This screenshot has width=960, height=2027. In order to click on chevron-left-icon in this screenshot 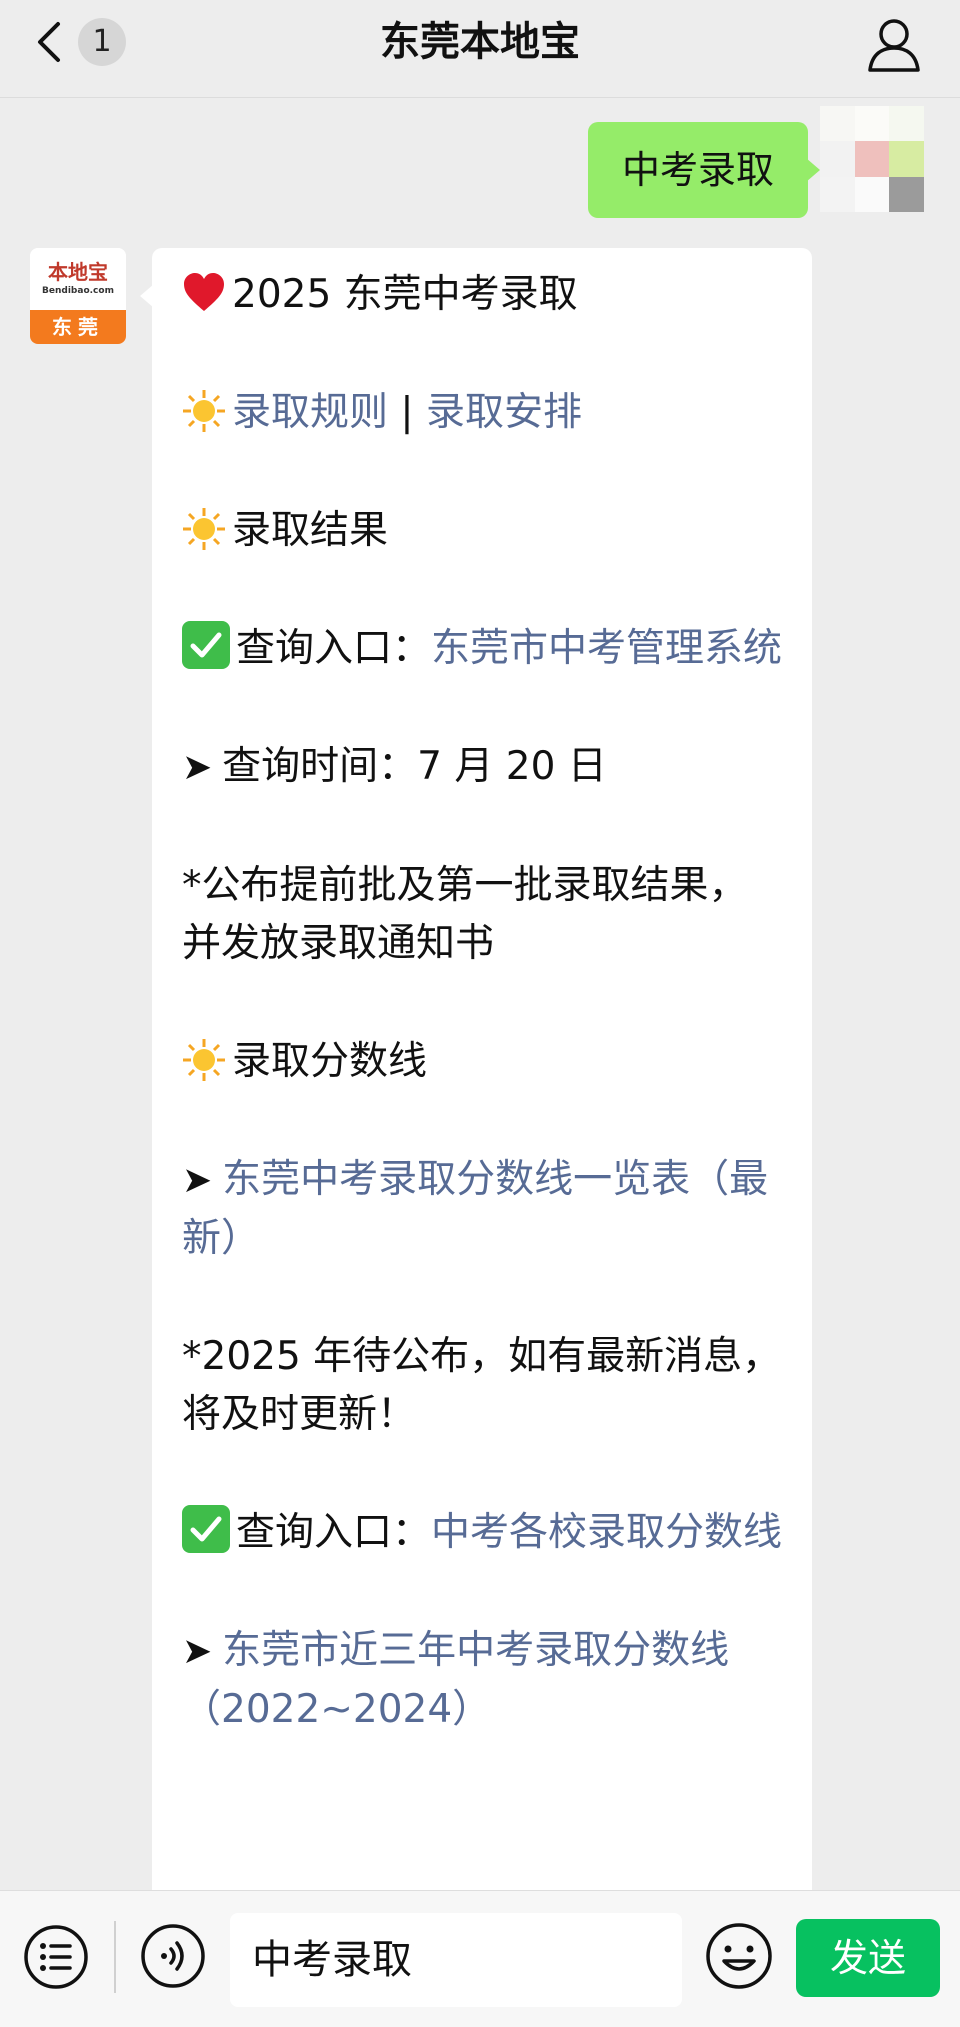, I will do `click(49, 42)`.